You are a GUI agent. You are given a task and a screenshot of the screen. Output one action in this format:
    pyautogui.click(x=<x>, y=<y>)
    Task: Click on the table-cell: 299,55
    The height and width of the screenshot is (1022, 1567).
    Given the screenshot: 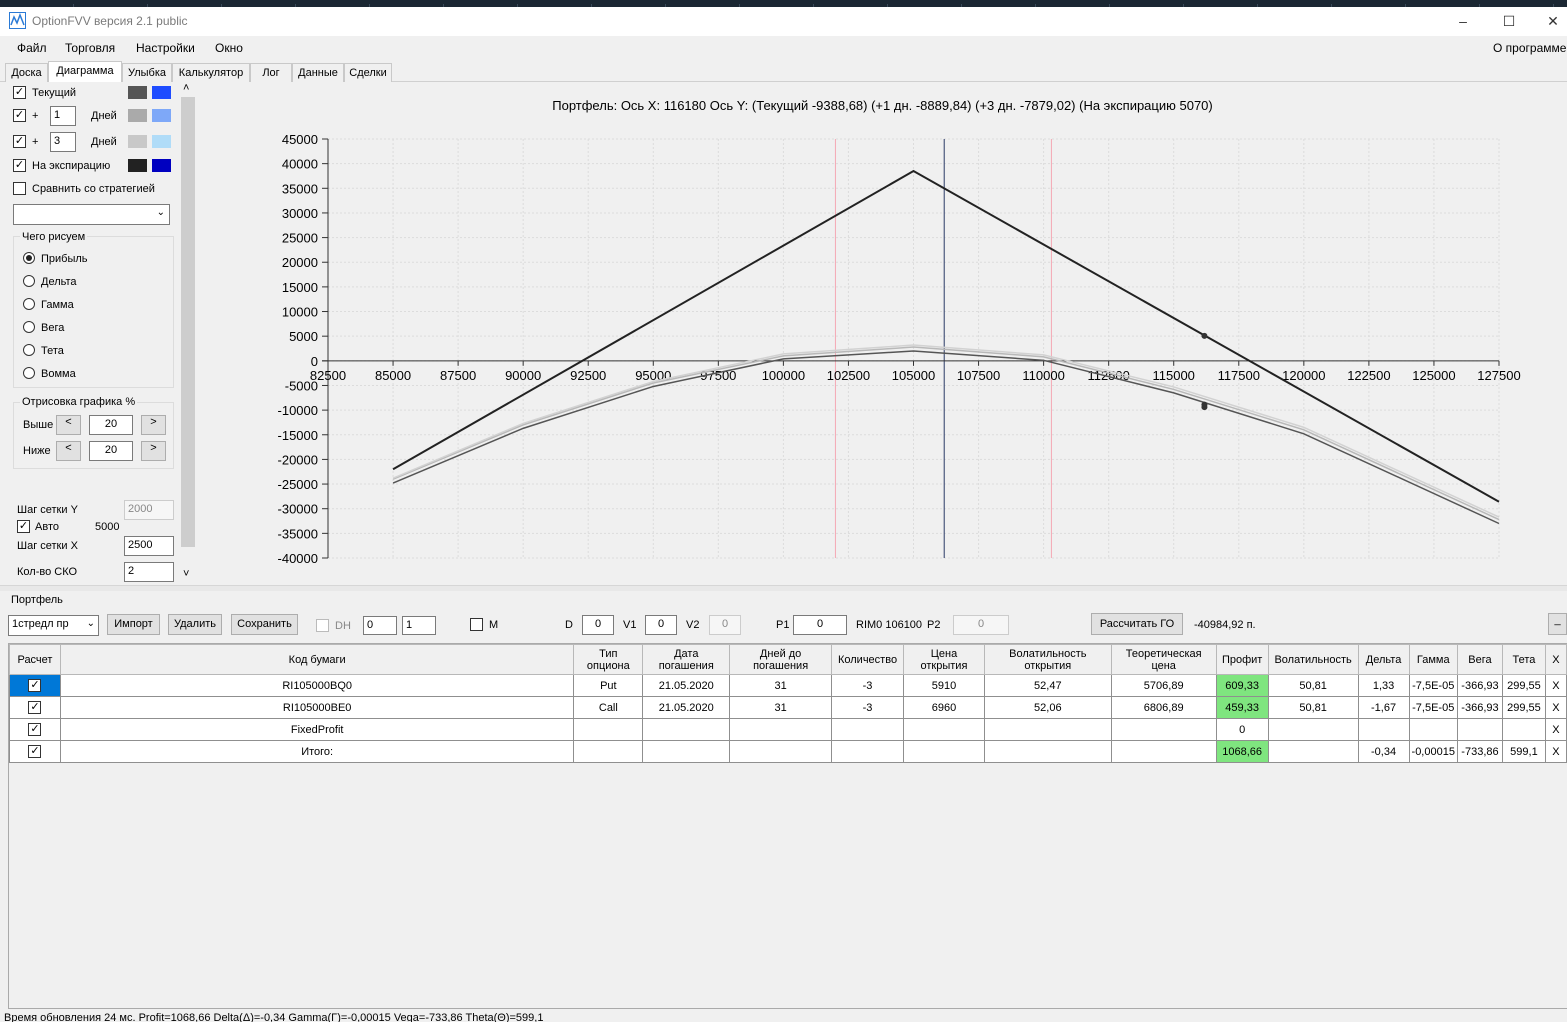 What is the action you would take?
    pyautogui.click(x=1523, y=685)
    